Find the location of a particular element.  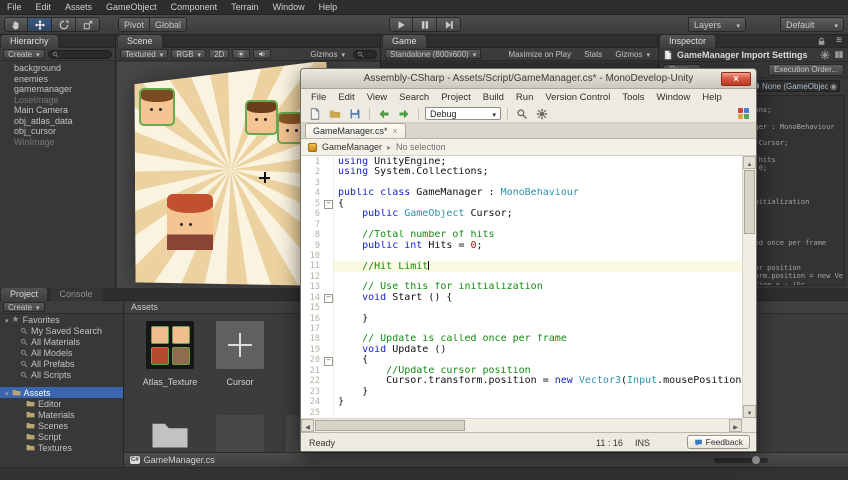

unity-menu-item: GameObject is located at coordinates (131, 7).